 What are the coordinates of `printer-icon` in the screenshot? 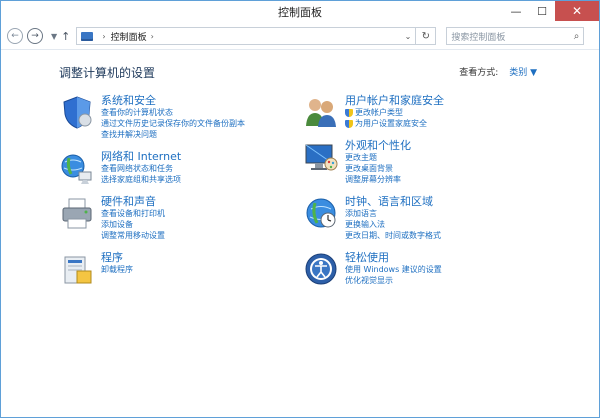 It's located at (77, 213).